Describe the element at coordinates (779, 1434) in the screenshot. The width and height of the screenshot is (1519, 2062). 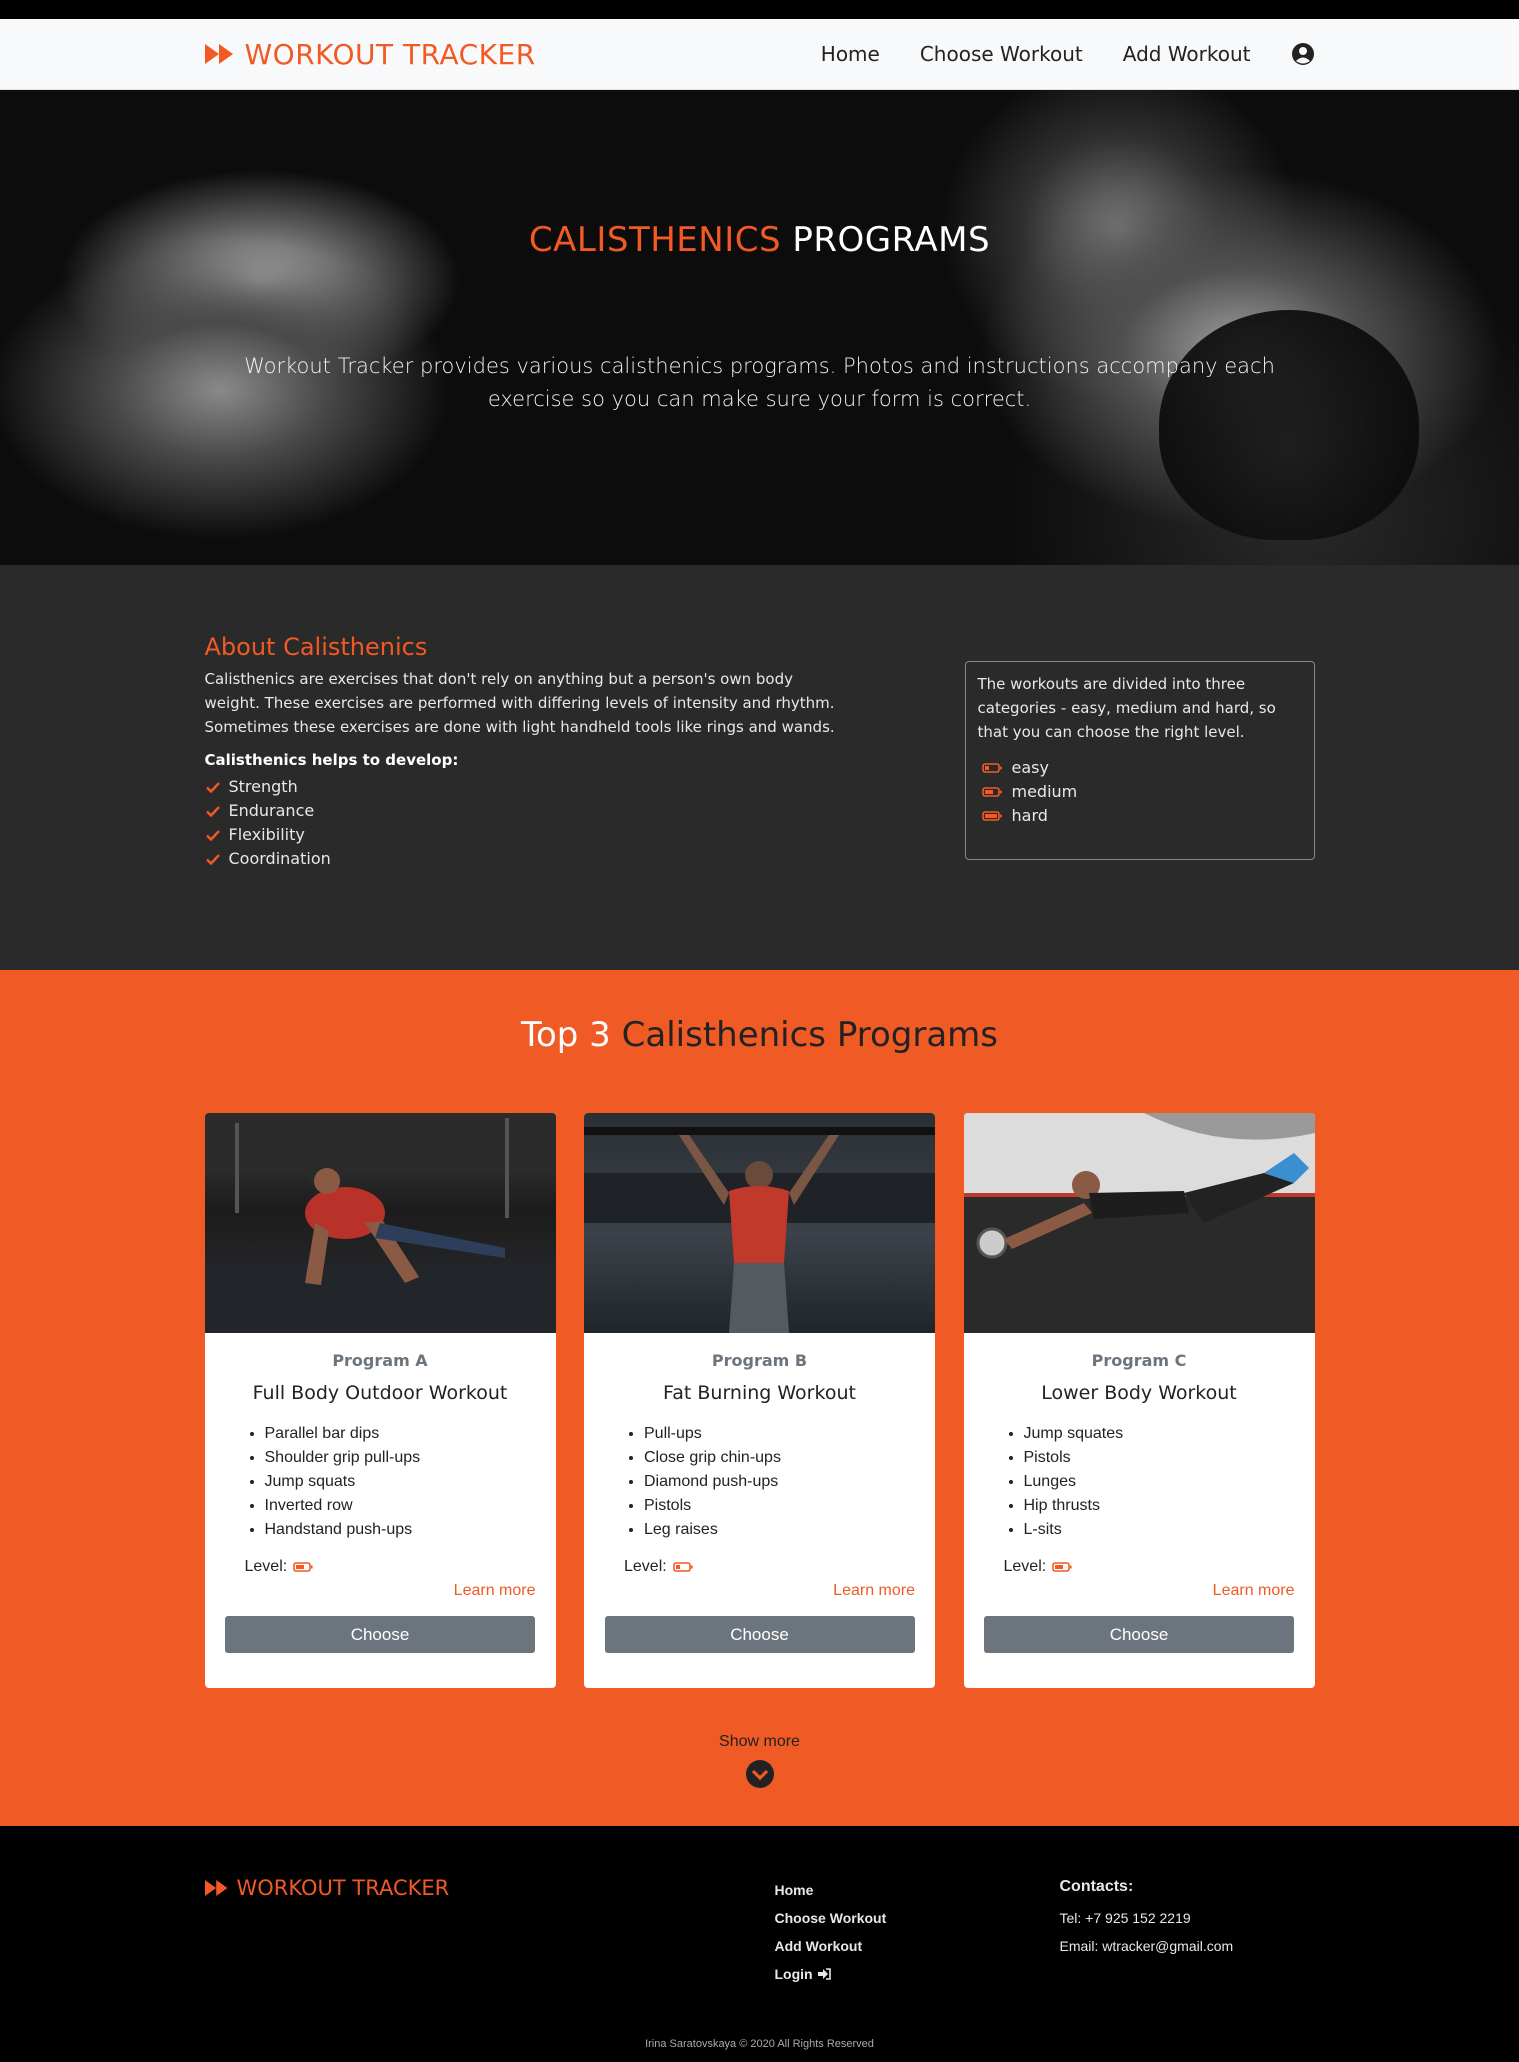
I see `list-item: Pull-ups` at that location.